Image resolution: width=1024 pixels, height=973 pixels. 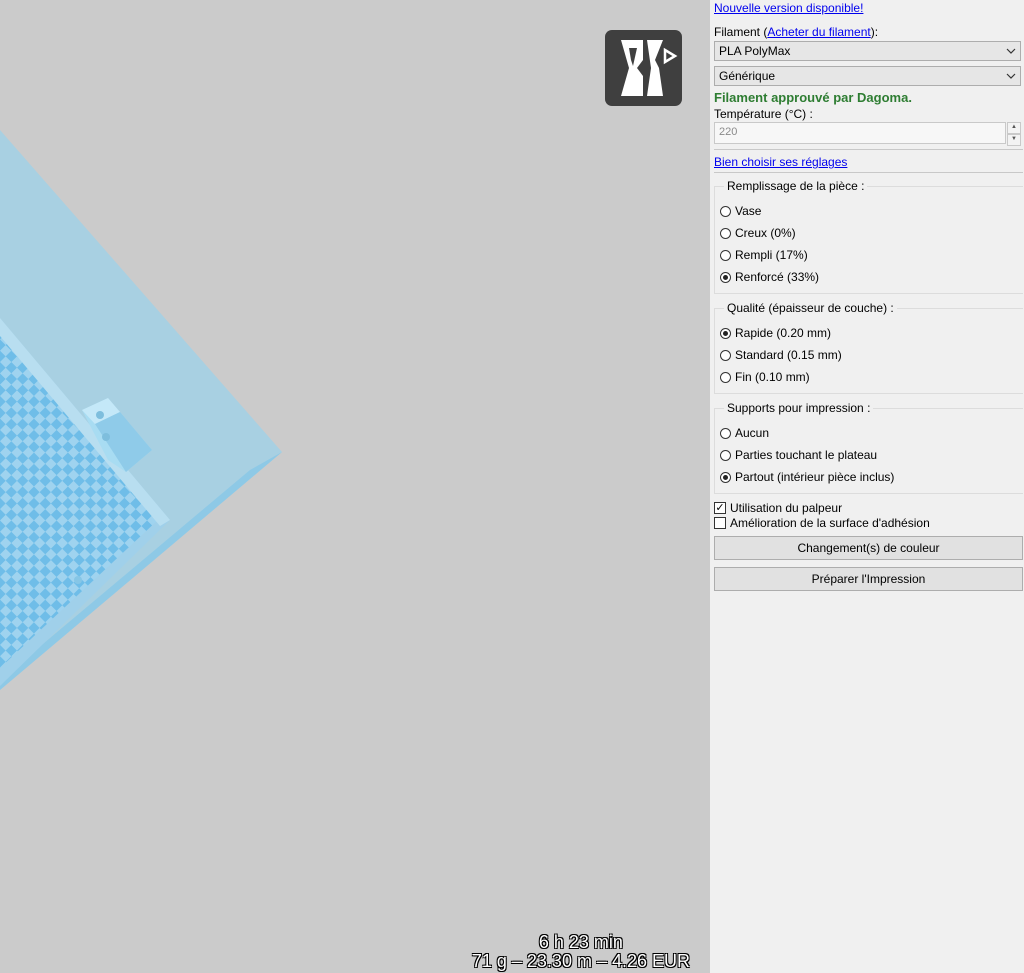 What do you see at coordinates (874, 32) in the screenshot?
I see `filament-label-suffix: ):` at bounding box center [874, 32].